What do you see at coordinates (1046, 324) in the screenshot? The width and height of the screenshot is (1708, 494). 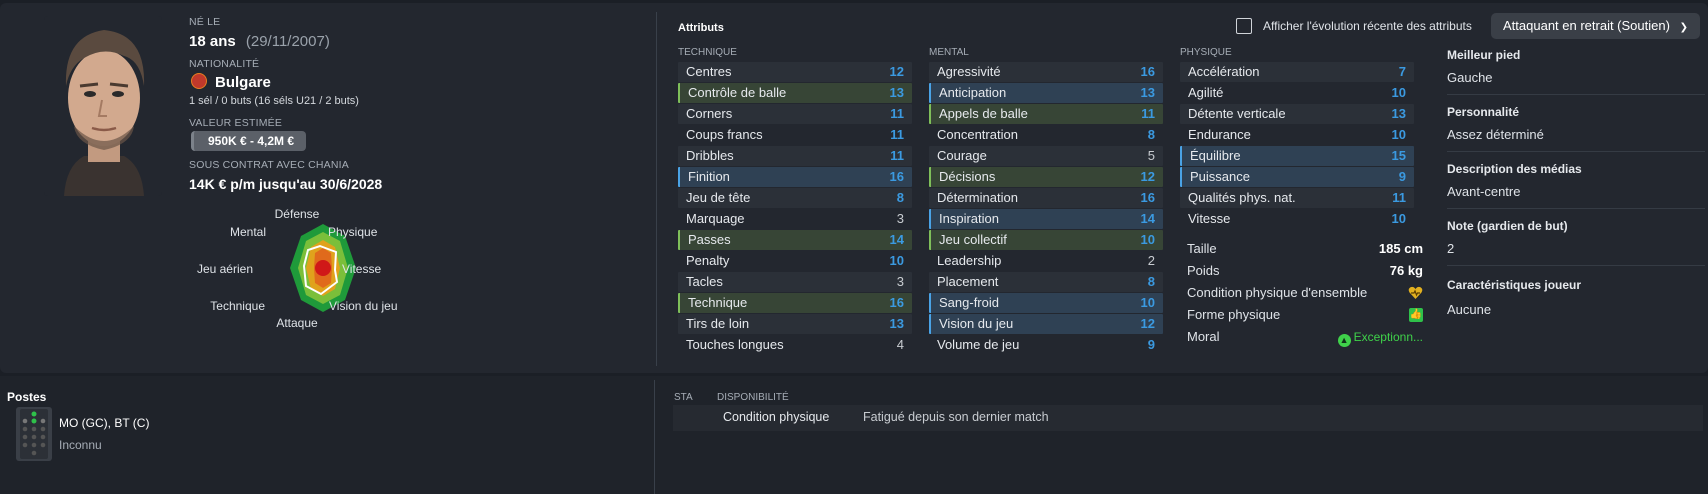 I see `mental-attribute-row: Vision du jeu 12` at bounding box center [1046, 324].